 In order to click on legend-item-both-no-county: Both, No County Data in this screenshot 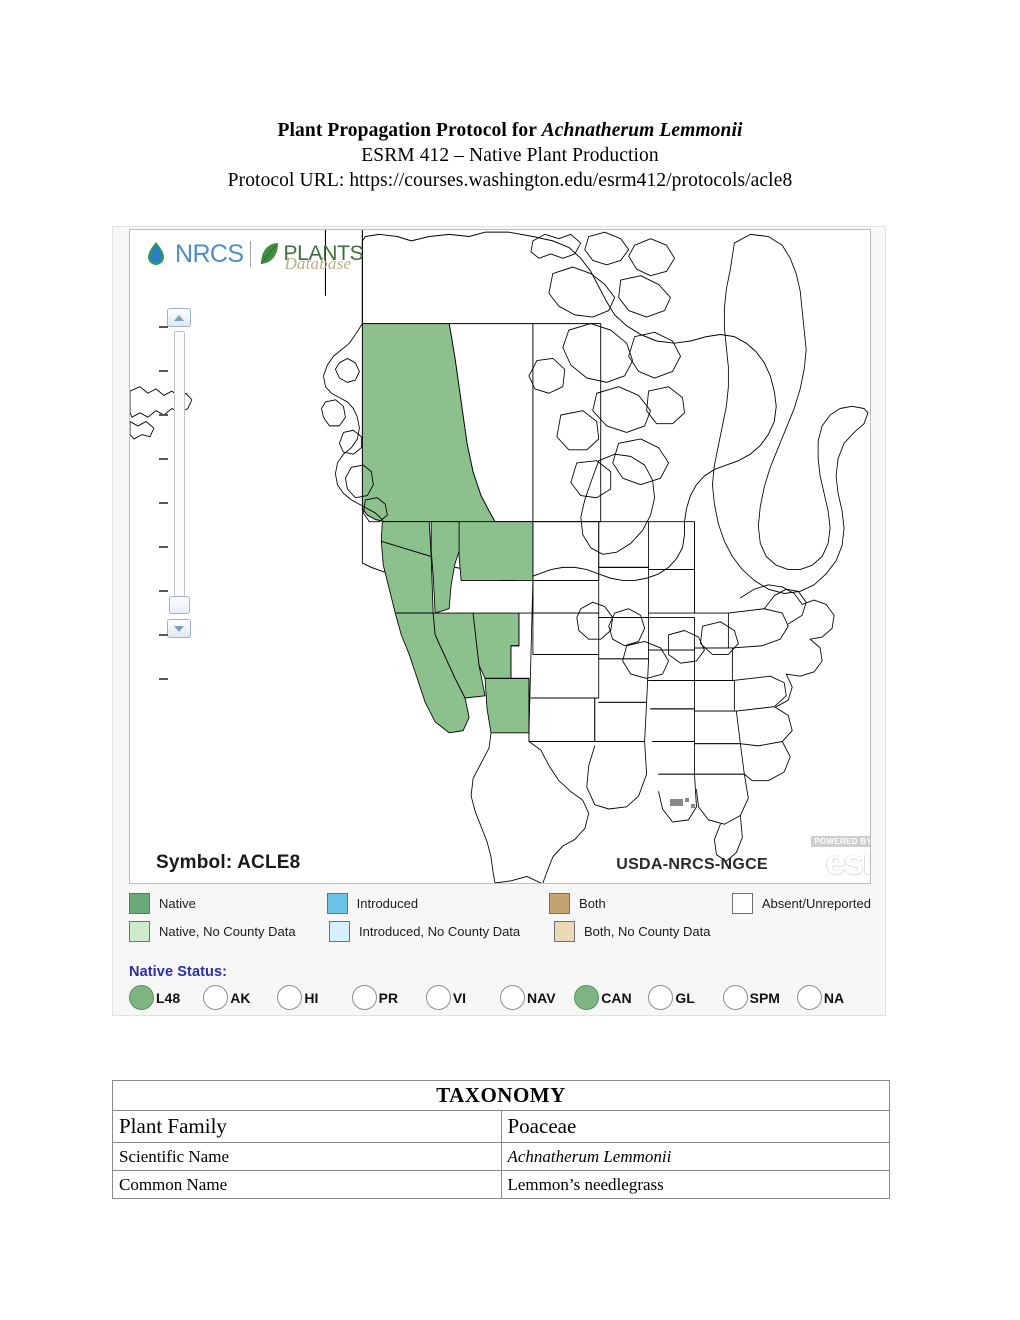, I will do `click(646, 931)`.